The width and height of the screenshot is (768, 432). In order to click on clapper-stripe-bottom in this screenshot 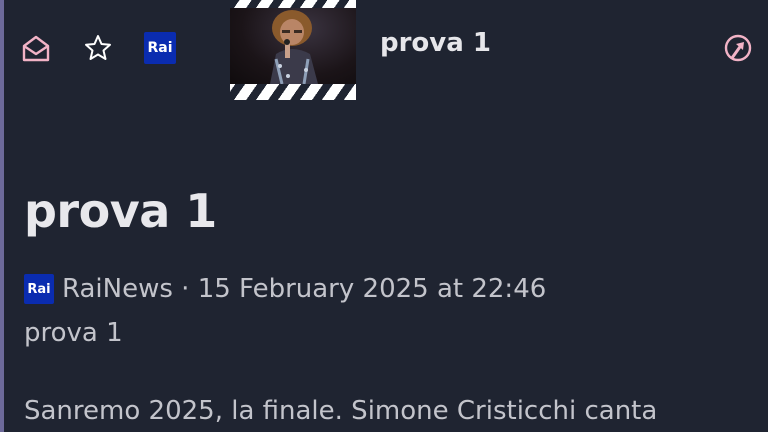, I will do `click(293, 92)`.